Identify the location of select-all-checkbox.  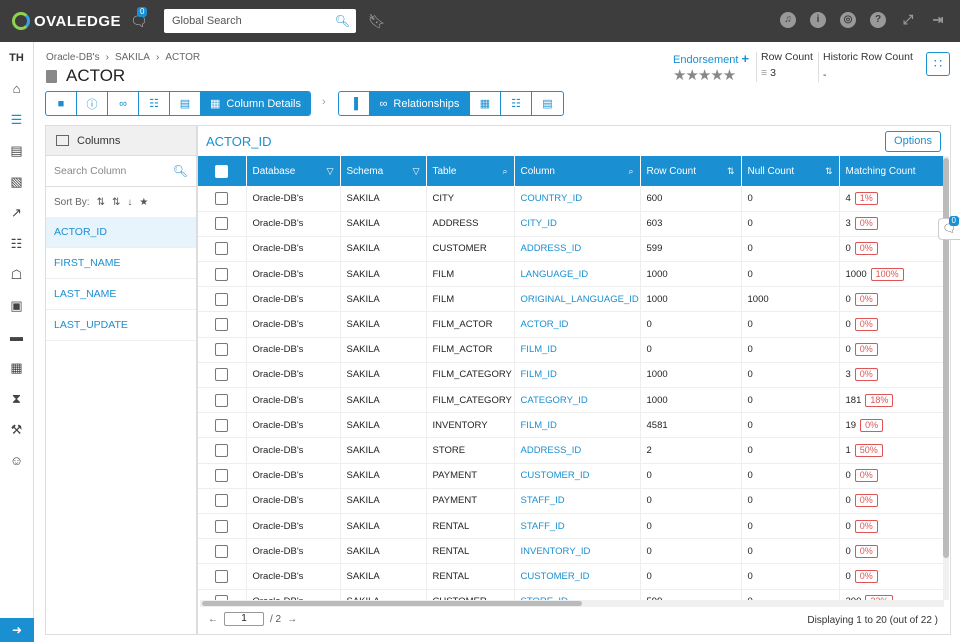
(222, 171).